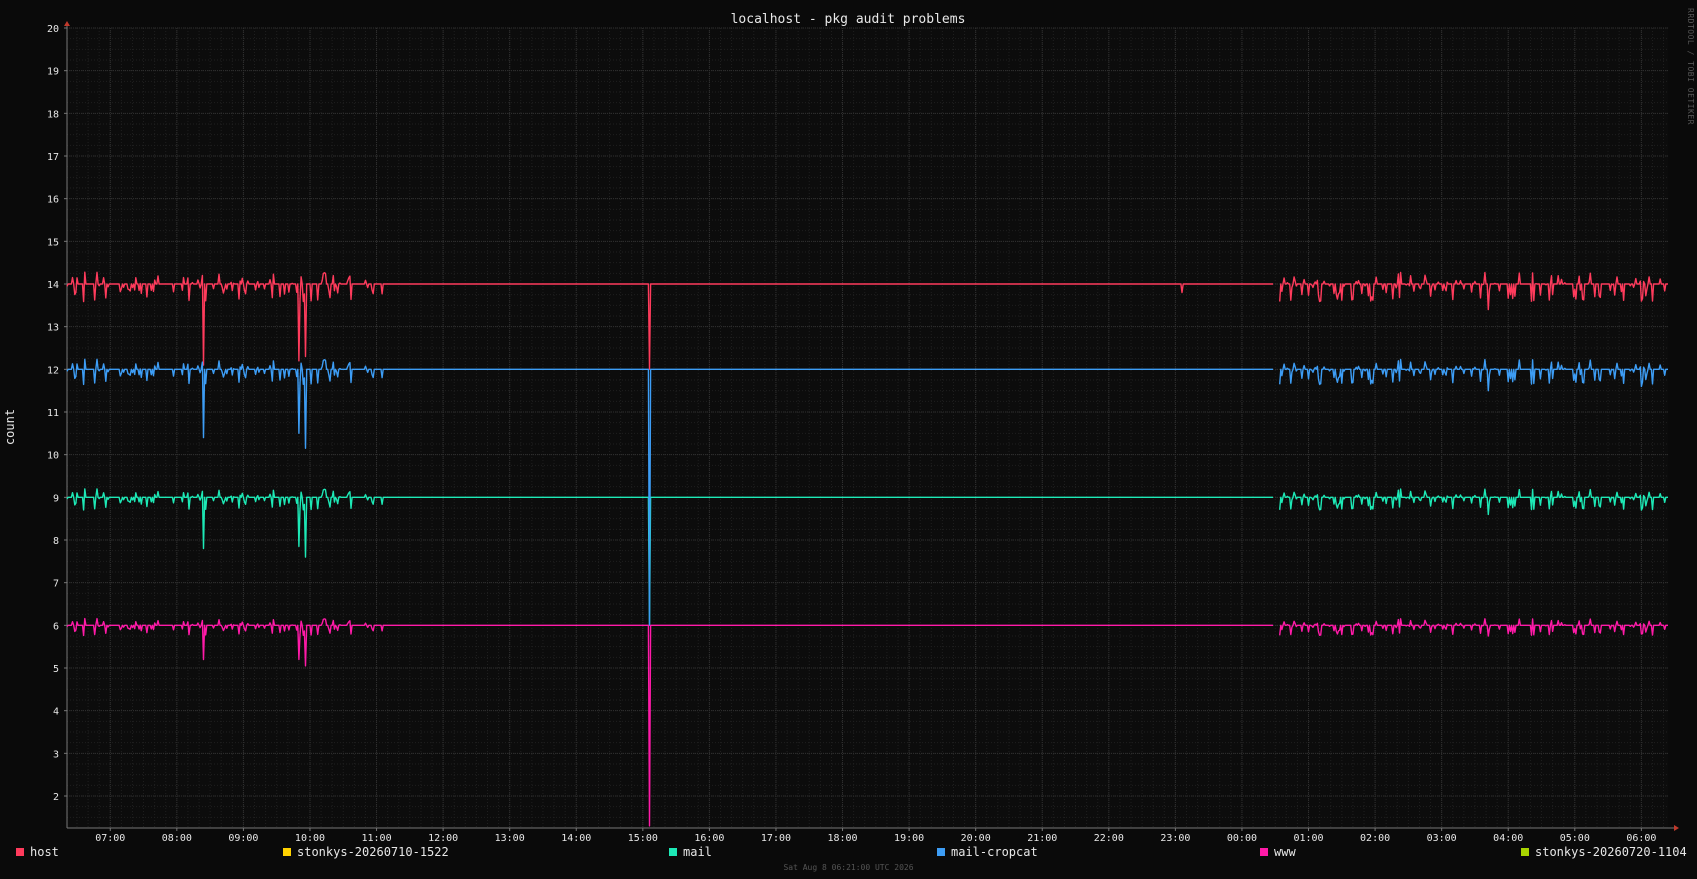  I want to click on legend-label: www, so click(1285, 852).